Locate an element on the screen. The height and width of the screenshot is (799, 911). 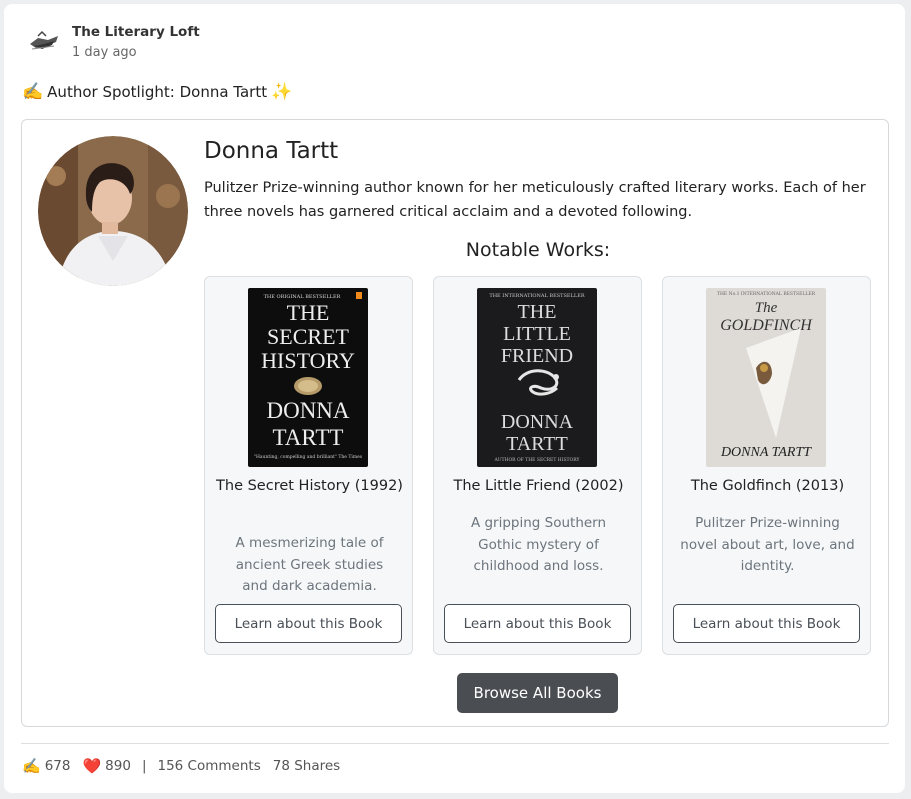
book-title: The Secret History (1992) is located at coordinates (309, 486).